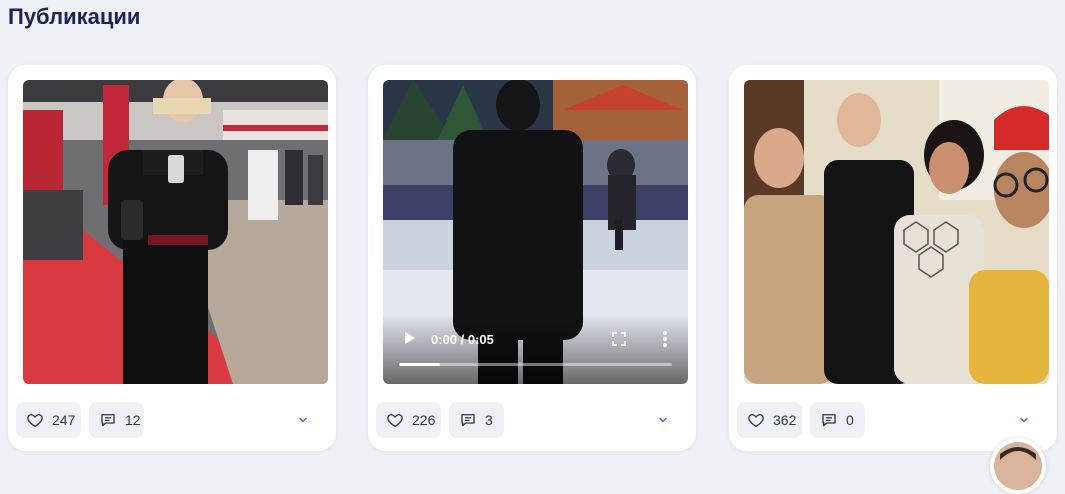 This screenshot has height=494, width=1065. I want to click on post-actions: 362 0, so click(893, 420).